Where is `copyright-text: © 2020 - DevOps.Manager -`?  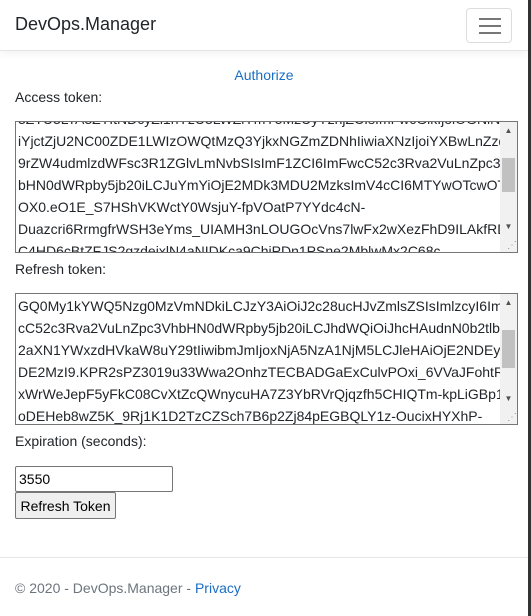
copyright-text: © 2020 - DevOps.Manager - is located at coordinates (105, 588).